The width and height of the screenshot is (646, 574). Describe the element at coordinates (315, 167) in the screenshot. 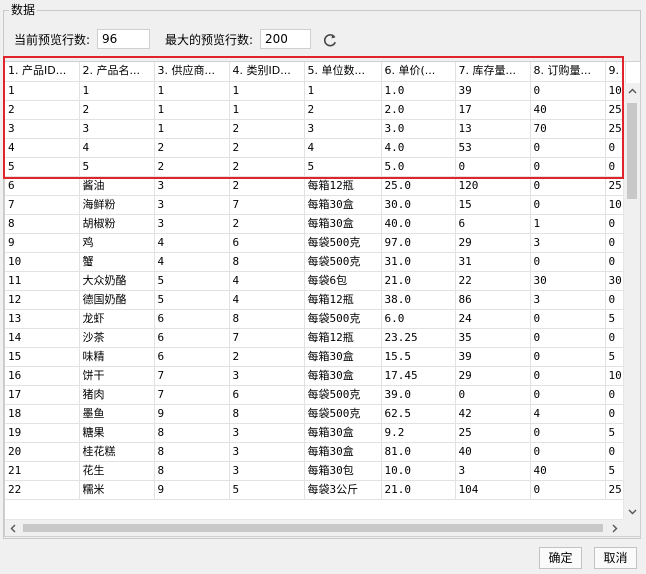

I see `table-row: 5 5 2 2 5 5.0 0 0 0` at that location.